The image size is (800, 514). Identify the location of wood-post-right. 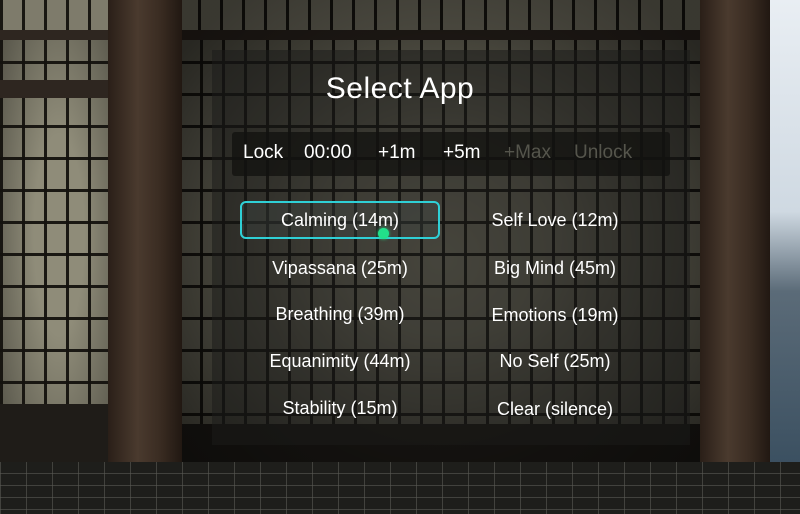
(735, 235).